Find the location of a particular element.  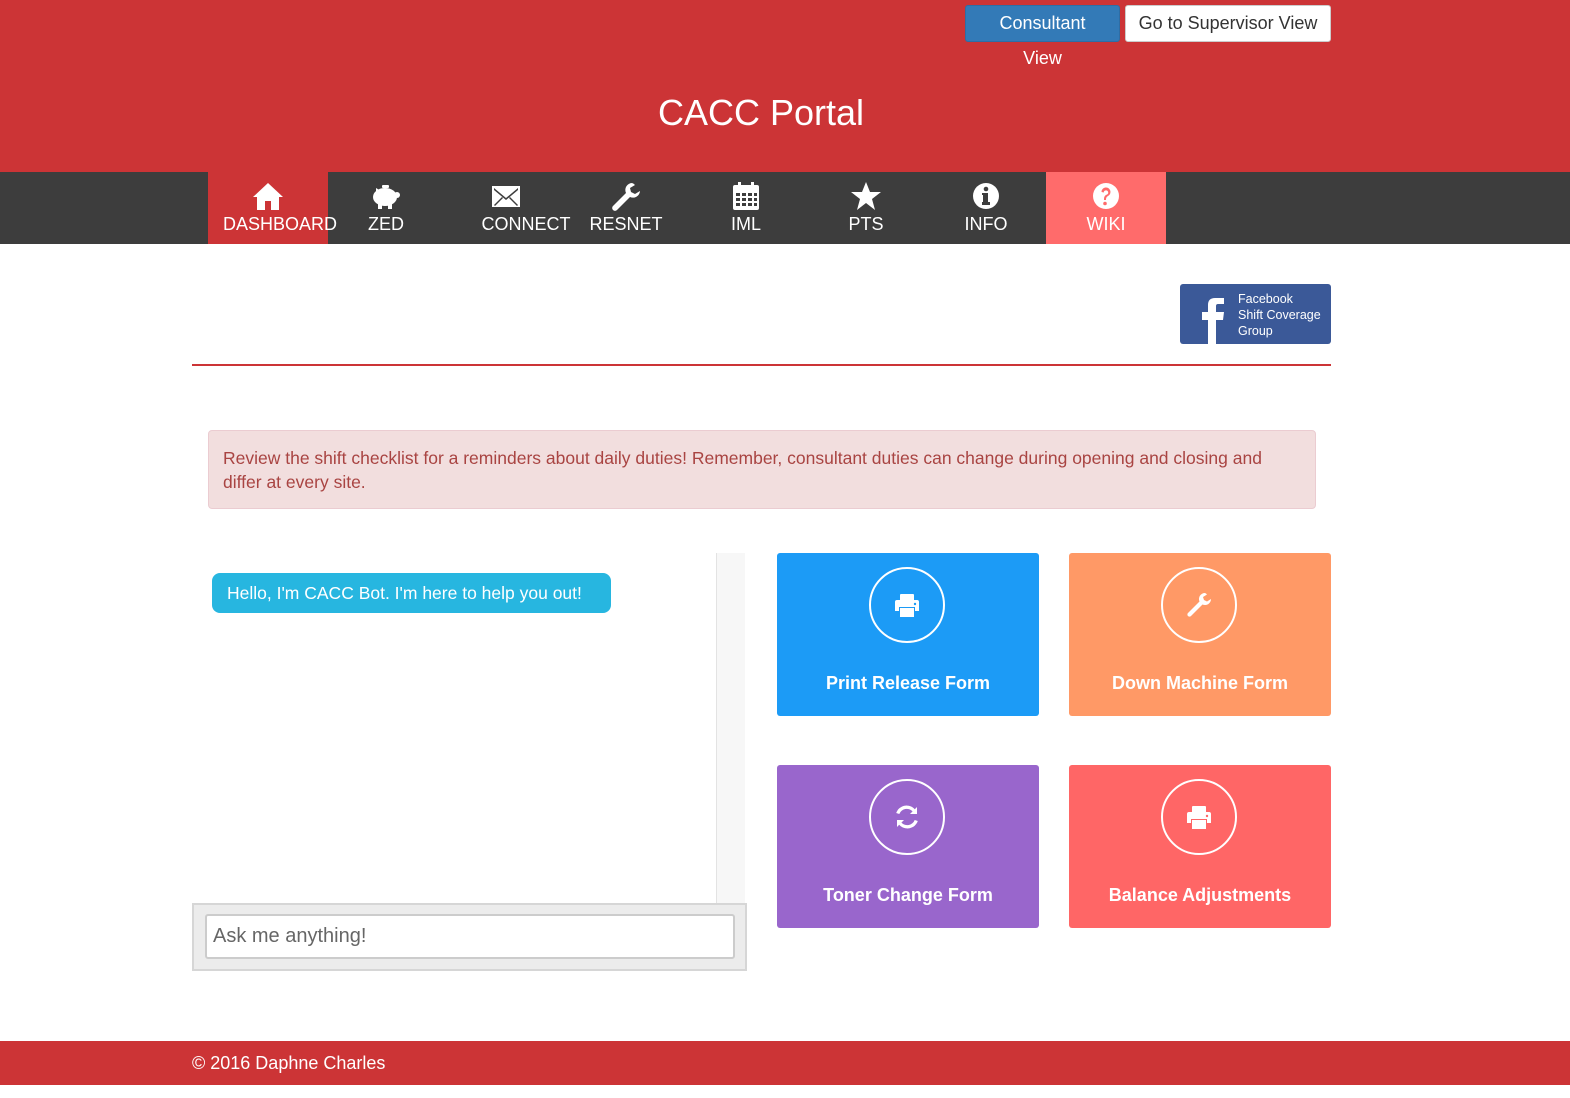

down-machine-form-tile: Down Machine Form is located at coordinates (1200, 634).